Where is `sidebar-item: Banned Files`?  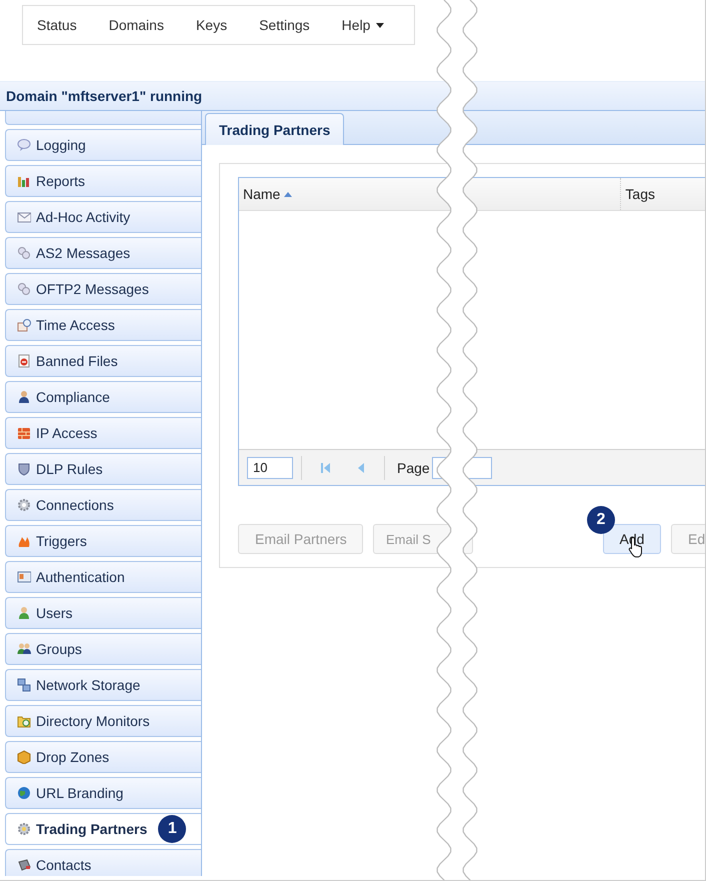
sidebar-item: Banned Files is located at coordinates (103, 361).